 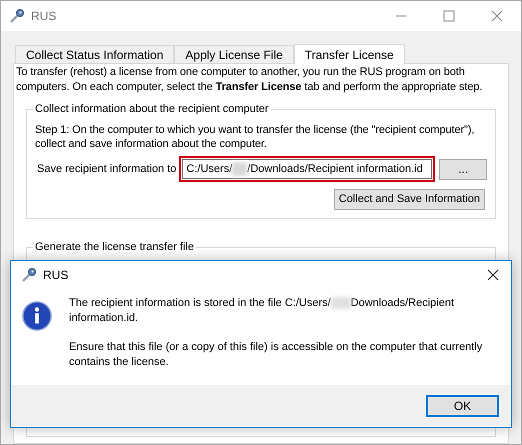 What do you see at coordinates (462, 406) in the screenshot?
I see `ok-button: OK` at bounding box center [462, 406].